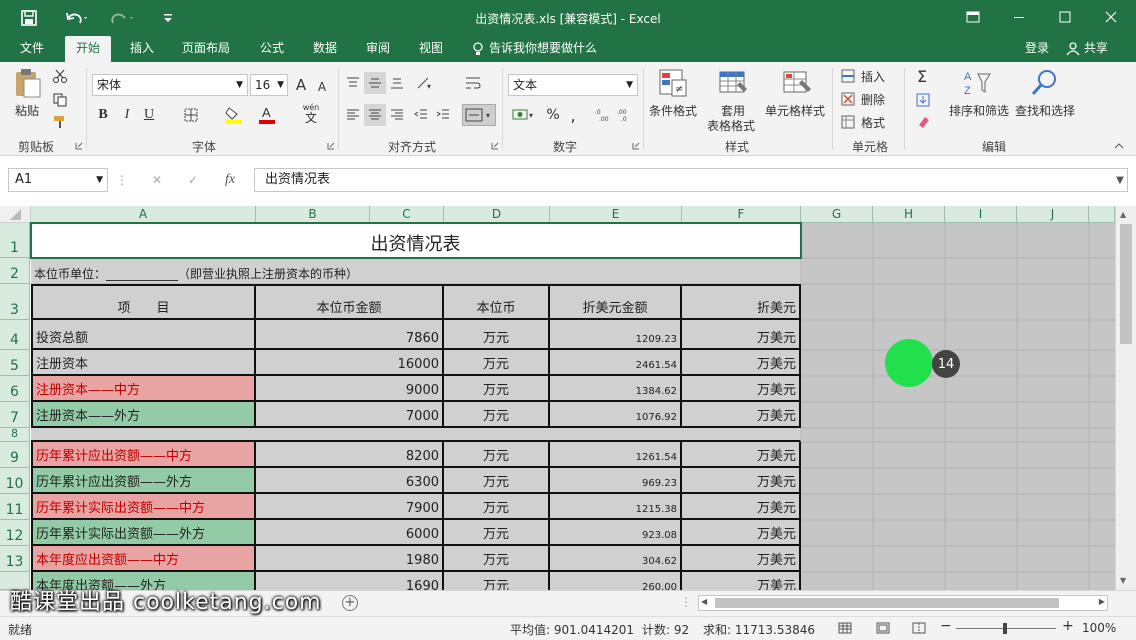 The image size is (1136, 640). Describe the element at coordinates (848, 99) in the screenshot. I see `delete-cells-icon` at that location.